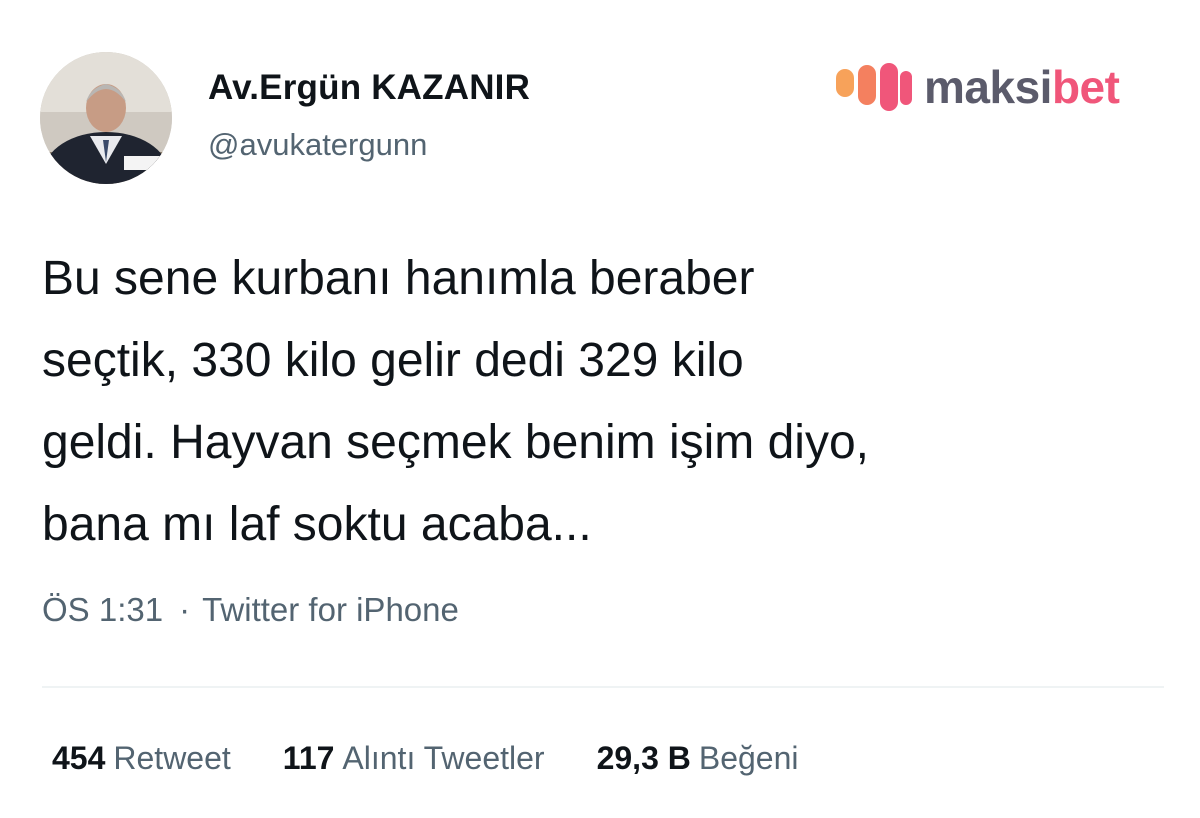 Image resolution: width=1200 pixels, height=818 pixels. What do you see at coordinates (330, 609) in the screenshot?
I see `tweet-source: Twitter for iPhone` at bounding box center [330, 609].